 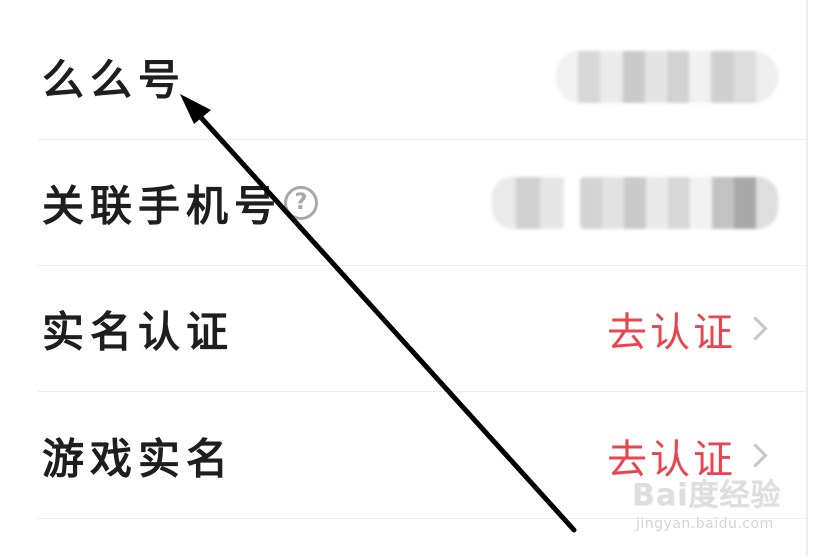 What do you see at coordinates (138, 459) in the screenshot?
I see `game-real-name-label: 游戏实名` at bounding box center [138, 459].